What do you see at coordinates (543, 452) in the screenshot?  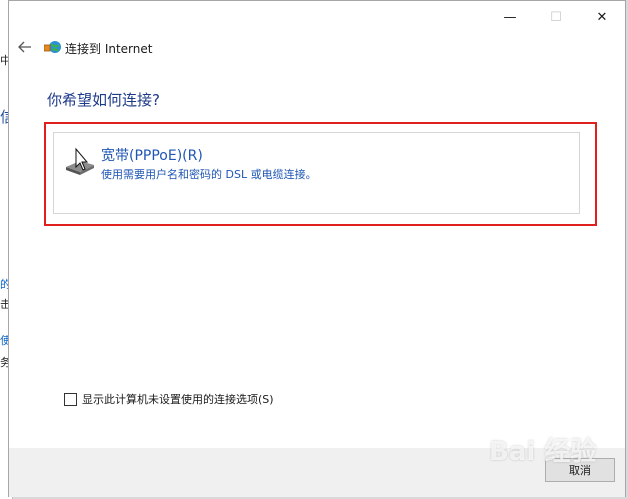 I see `watermark-logo: Bai 经验` at bounding box center [543, 452].